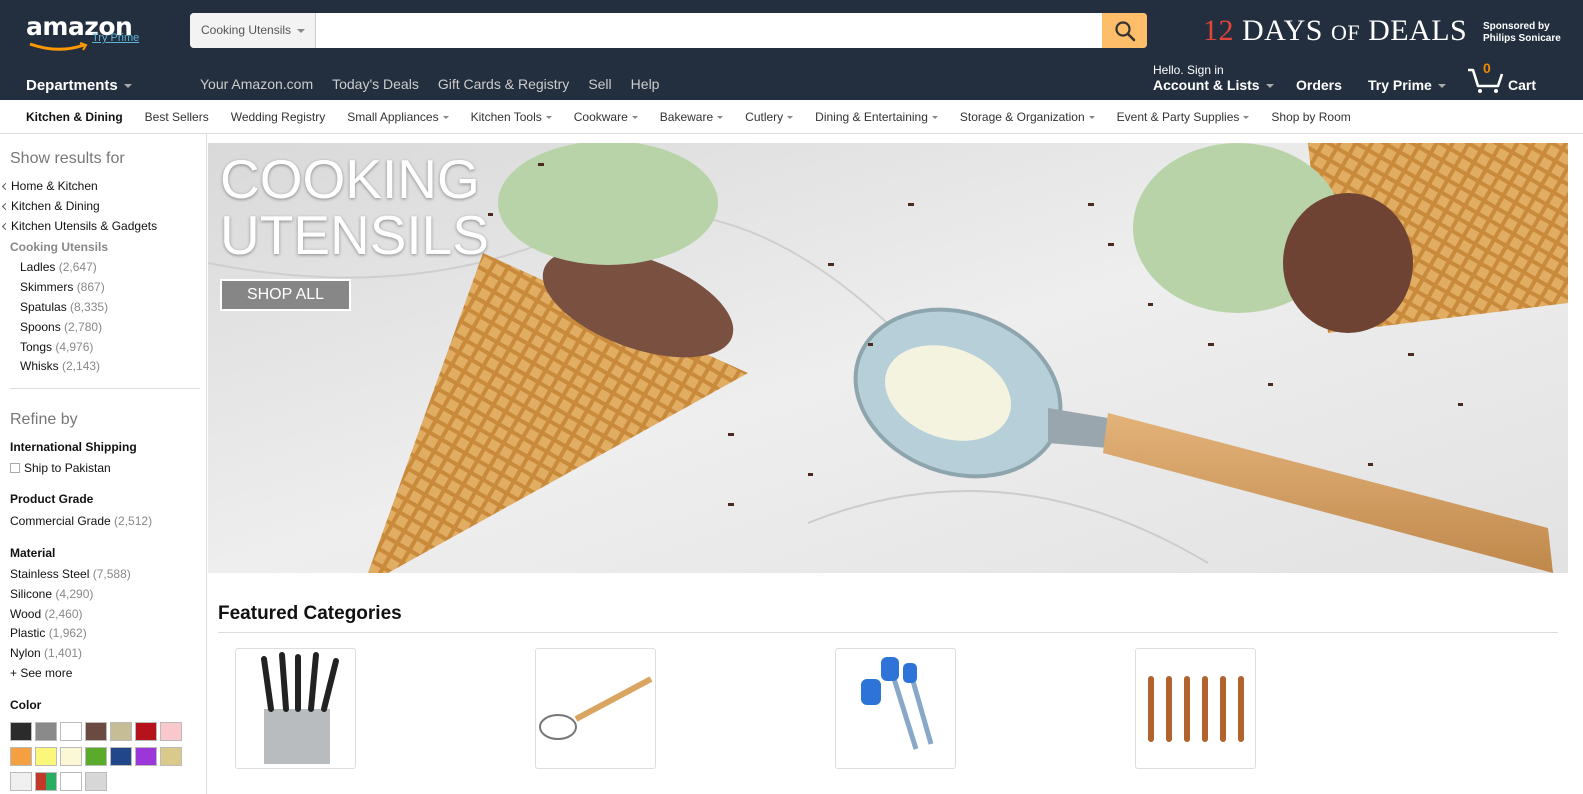 This screenshot has width=1583, height=794. What do you see at coordinates (375, 84) in the screenshot?
I see `nav-link-todays-deals: Today's Deals` at bounding box center [375, 84].